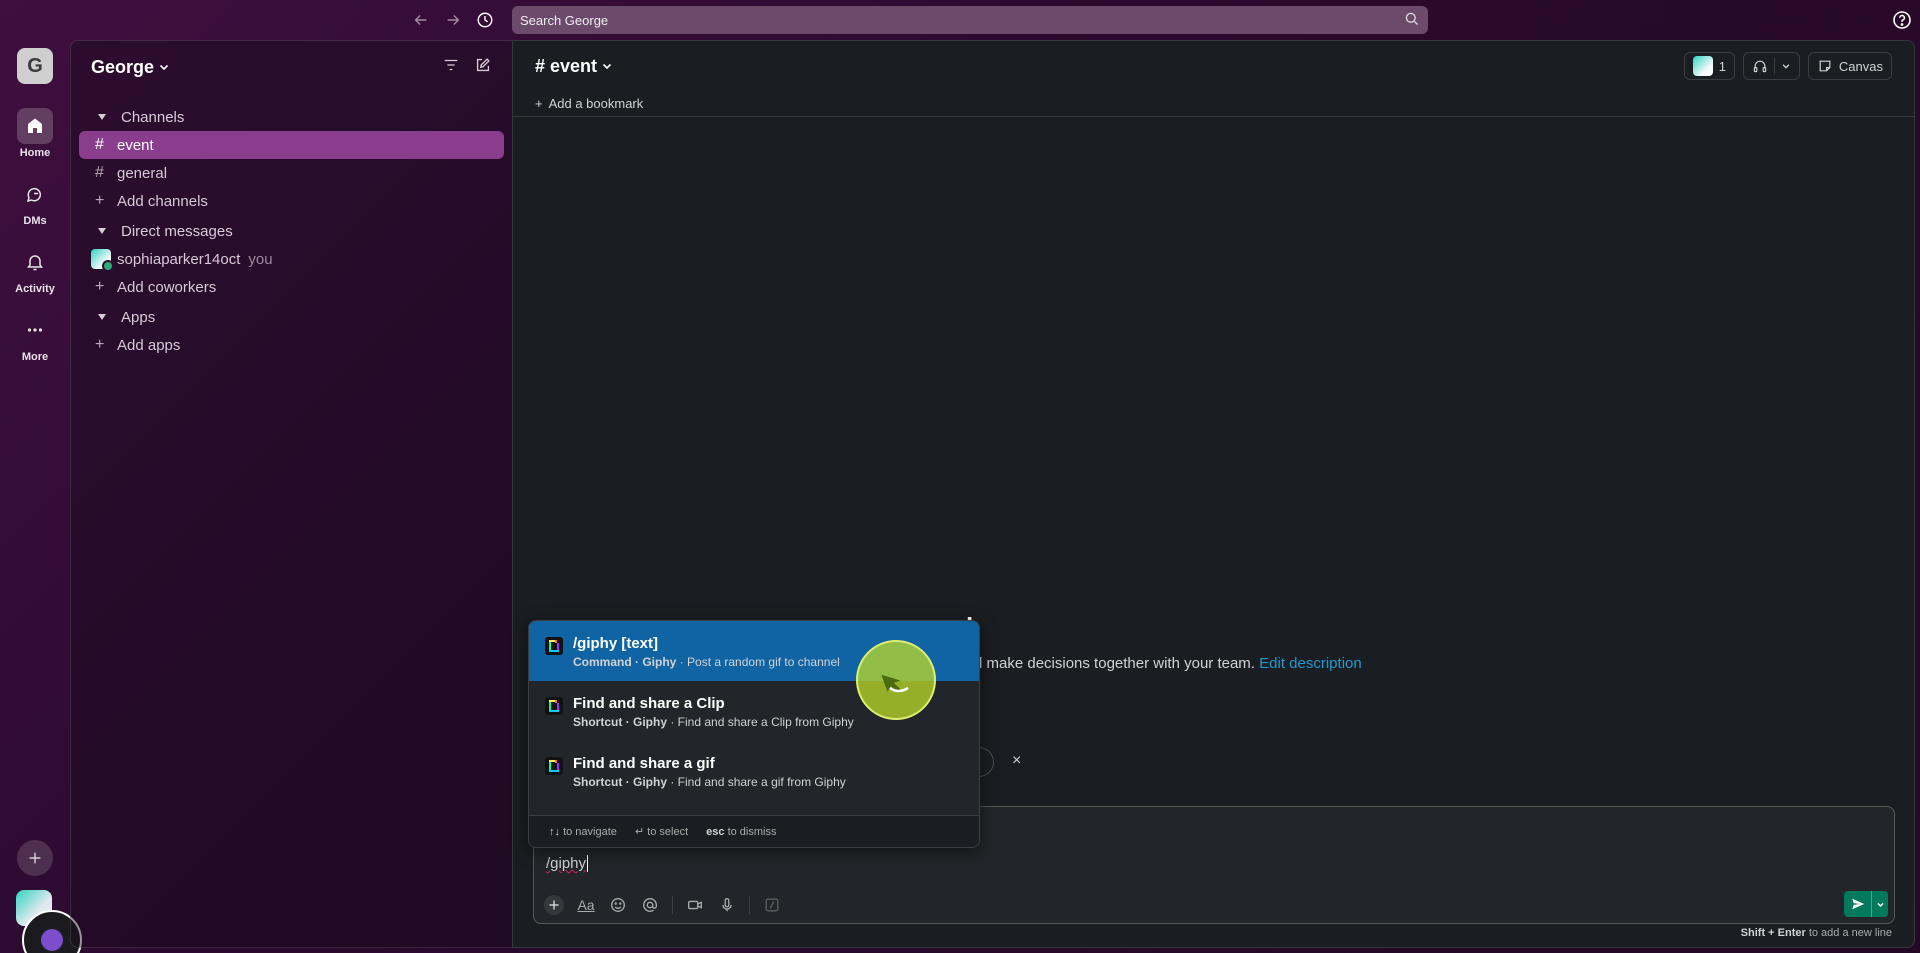  I want to click on channel-title-button: # event, so click(574, 66).